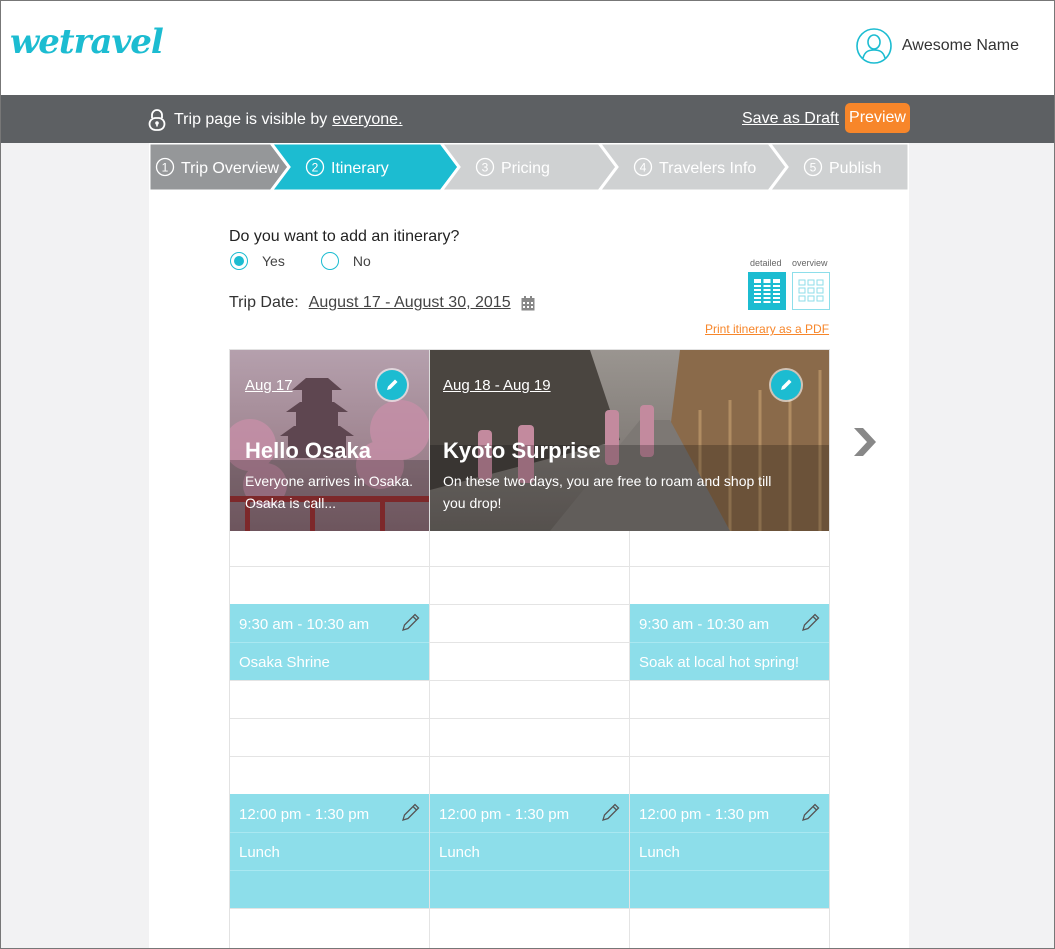 The image size is (1055, 949). Describe the element at coordinates (87, 42) in the screenshot. I see `logo: wetravel` at that location.